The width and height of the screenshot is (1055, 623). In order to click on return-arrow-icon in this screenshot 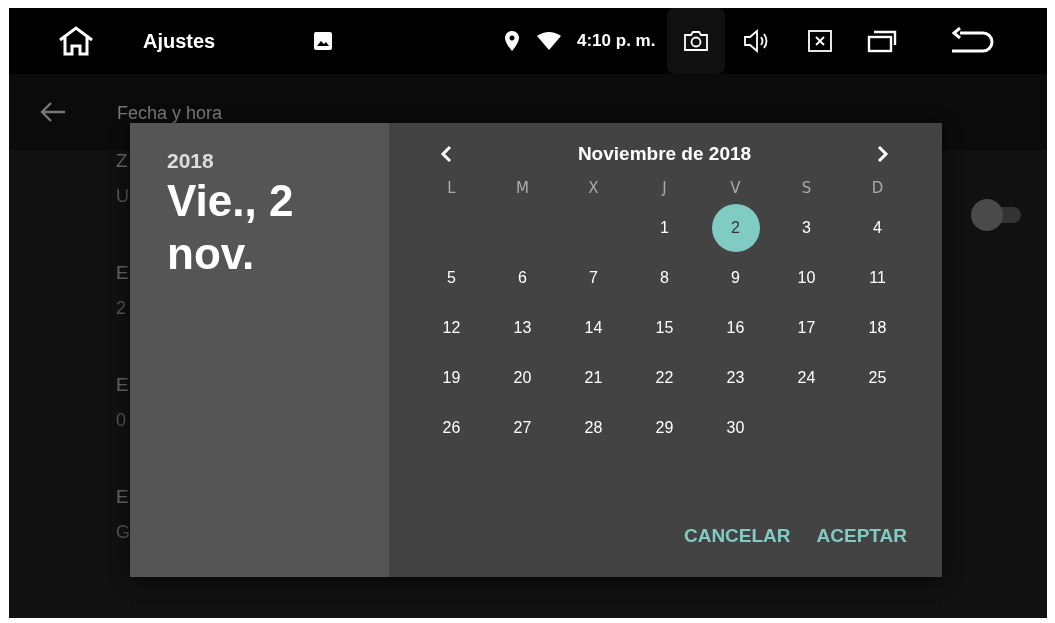, I will do `click(972, 41)`.